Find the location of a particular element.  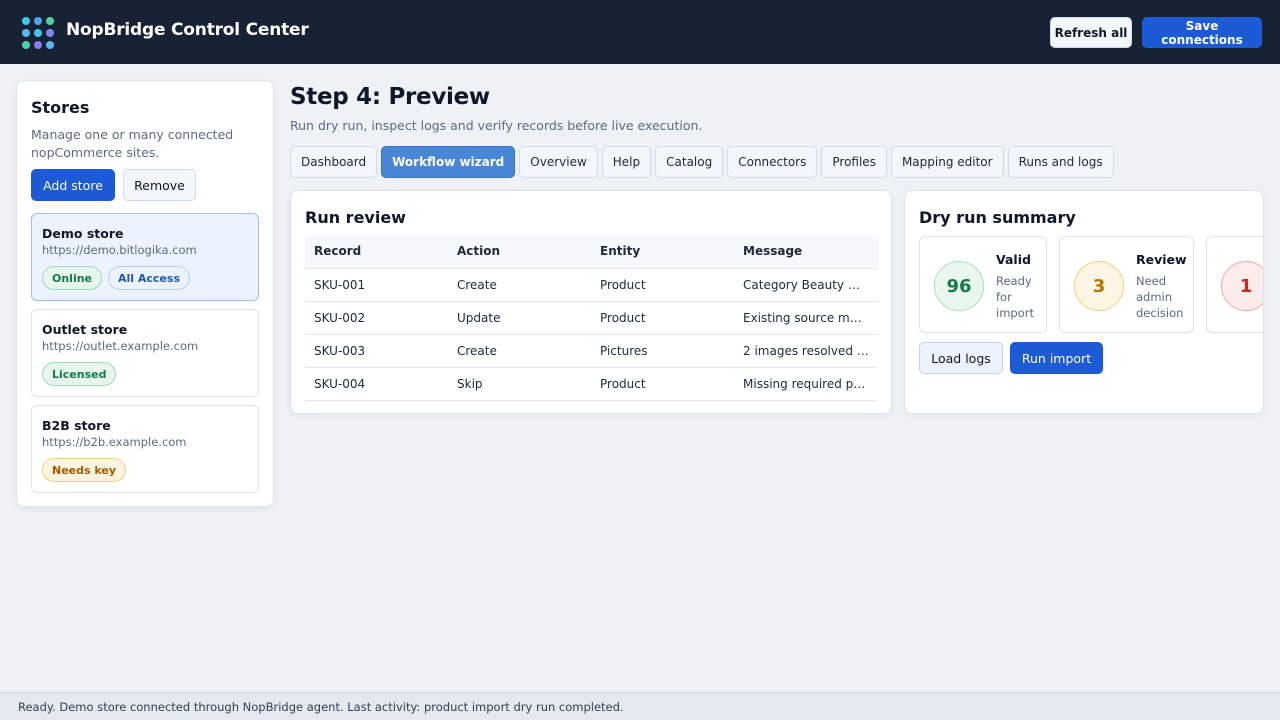

column-header-action: Action is located at coordinates (519, 252).